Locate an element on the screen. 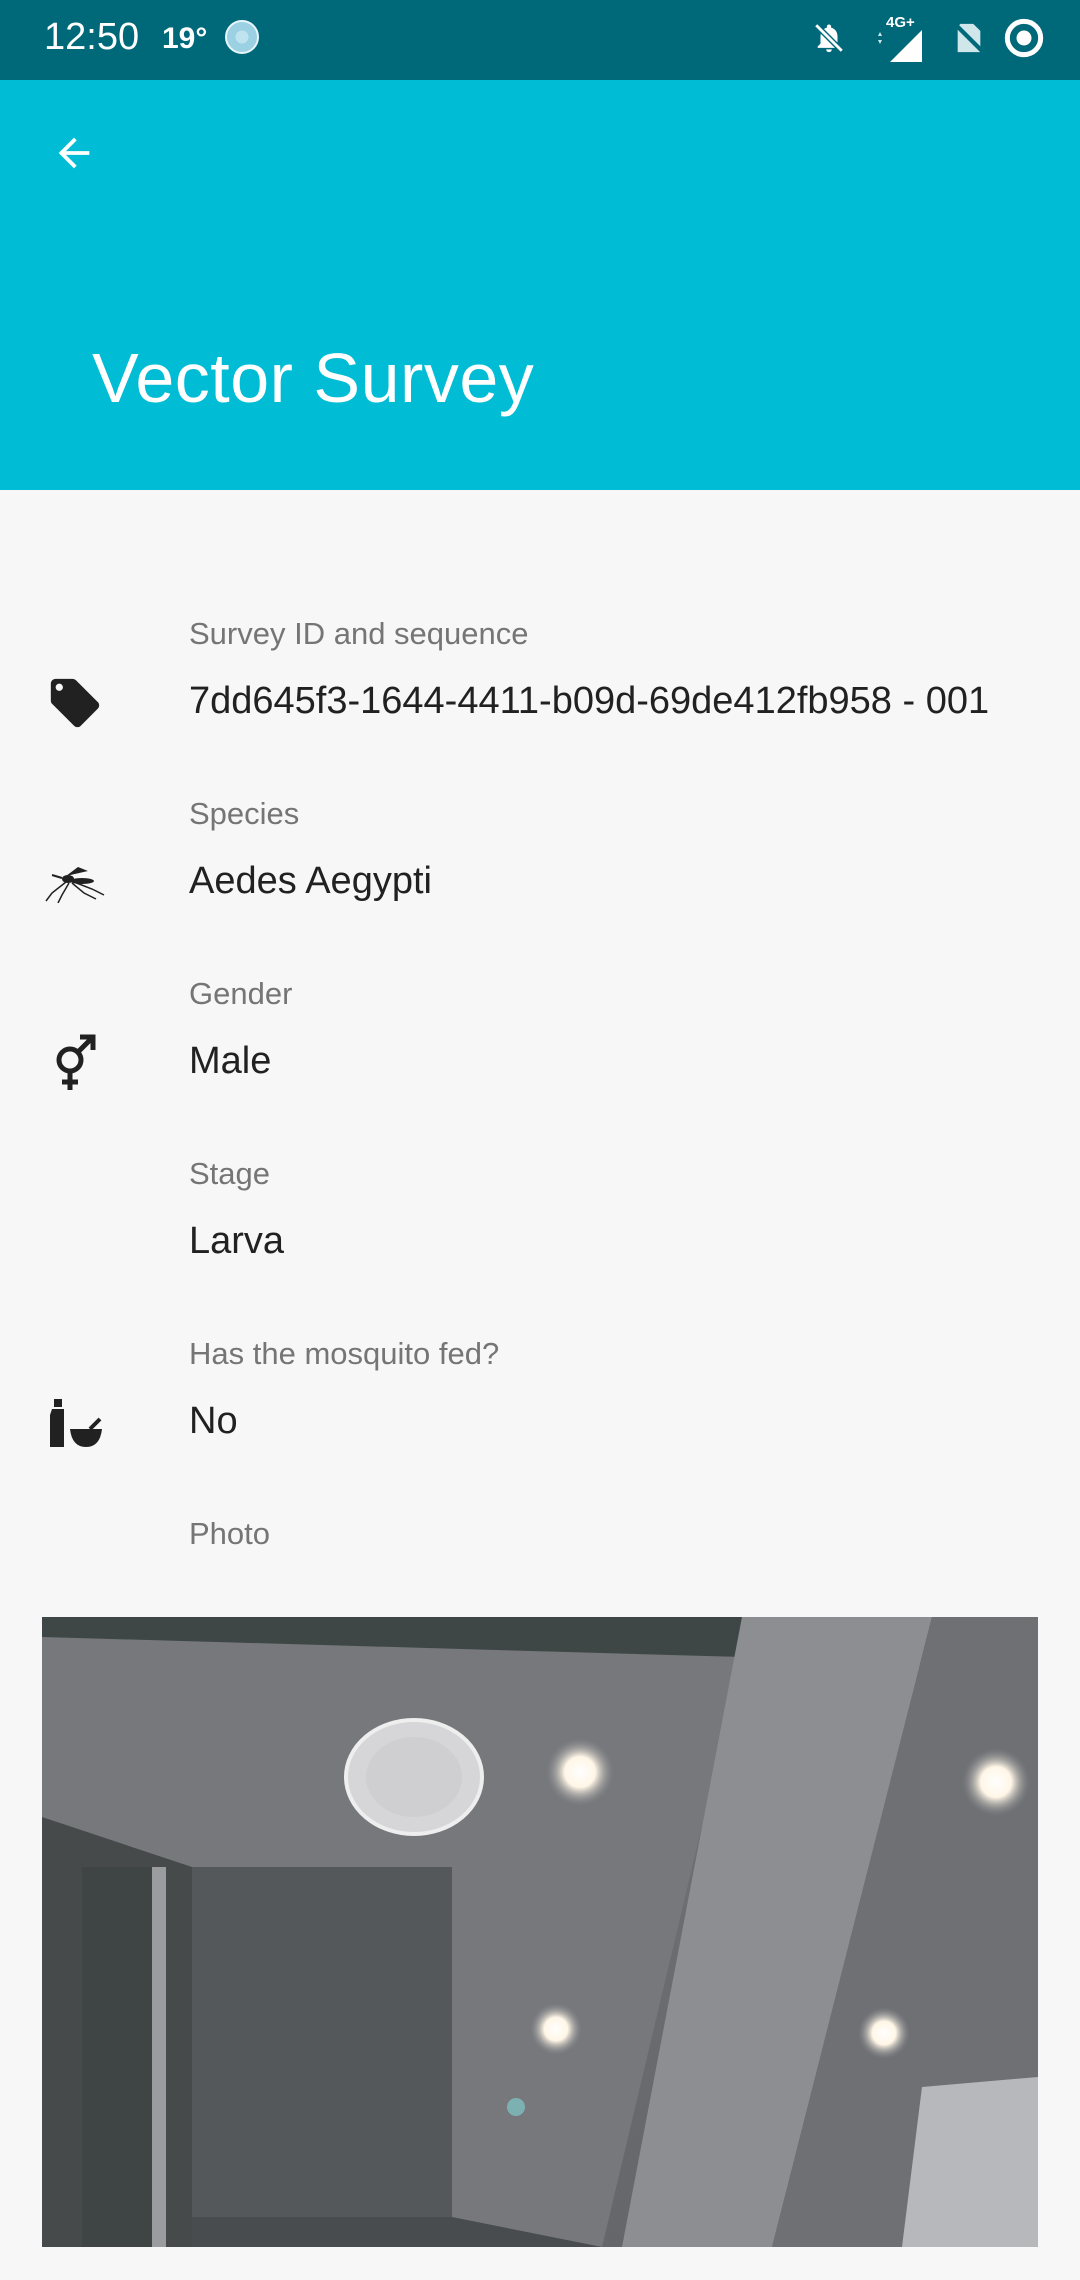  species-value: Aedes Aegypti is located at coordinates (310, 881).